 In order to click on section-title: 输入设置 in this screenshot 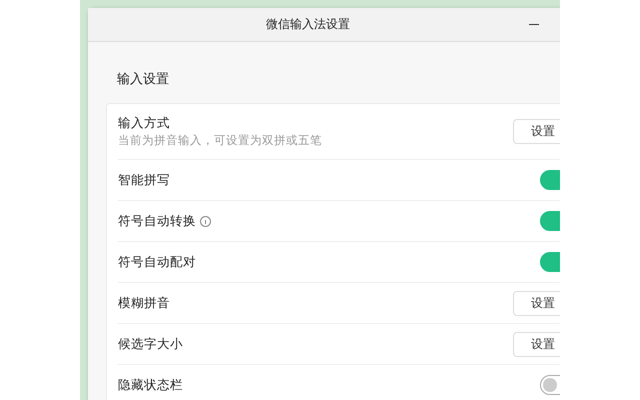, I will do `click(143, 79)`.